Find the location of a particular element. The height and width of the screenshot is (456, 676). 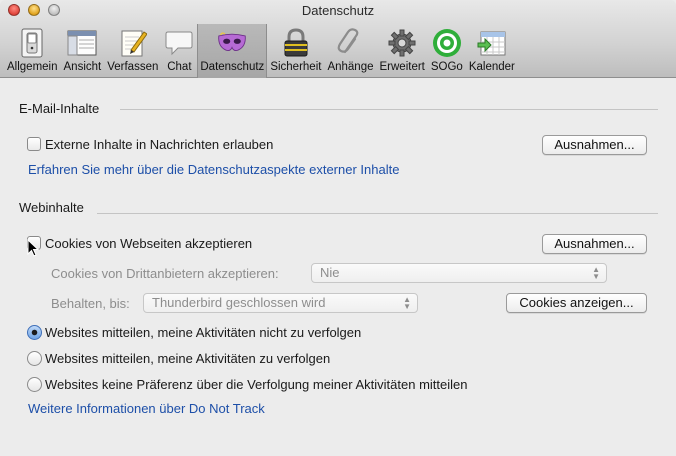

tab-sogo: SOGo is located at coordinates (447, 51).